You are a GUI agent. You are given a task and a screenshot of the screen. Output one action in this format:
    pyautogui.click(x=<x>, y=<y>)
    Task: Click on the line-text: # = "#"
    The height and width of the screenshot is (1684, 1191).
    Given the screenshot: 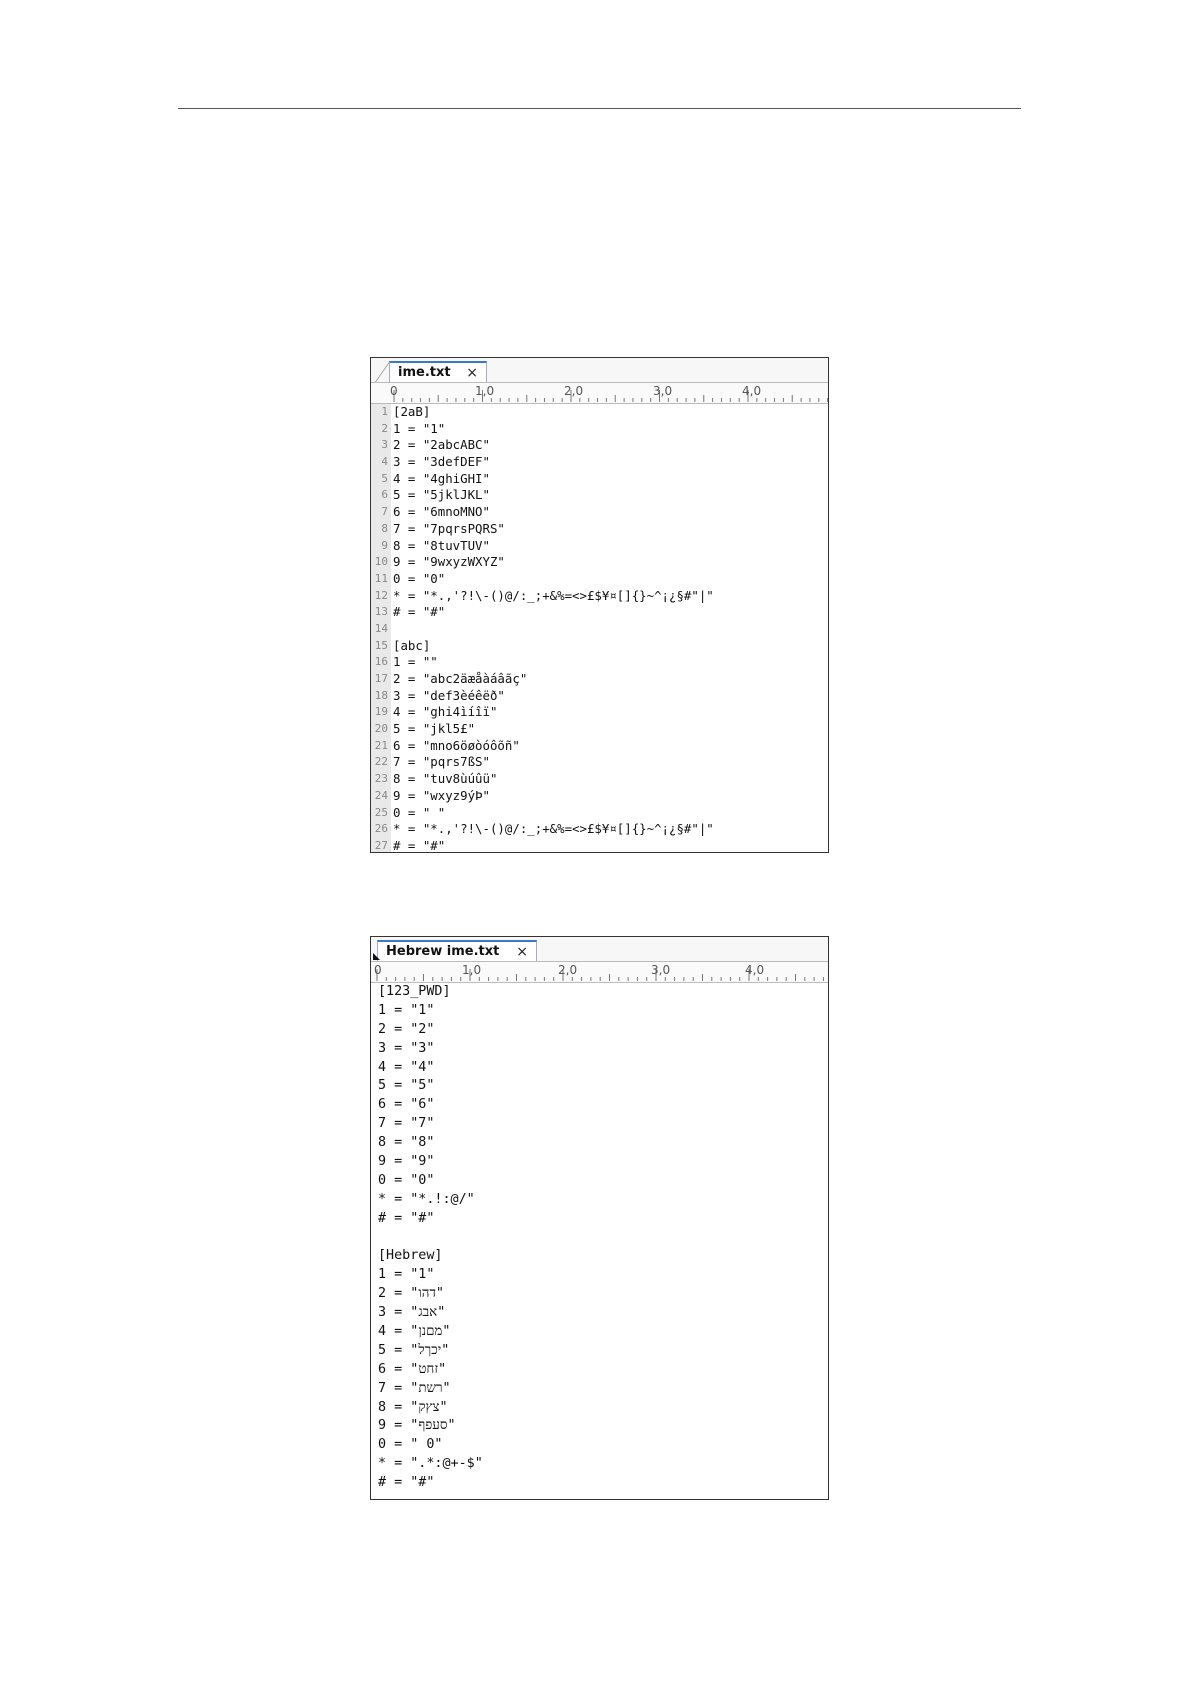 What is the action you would take?
    pyautogui.click(x=406, y=1483)
    